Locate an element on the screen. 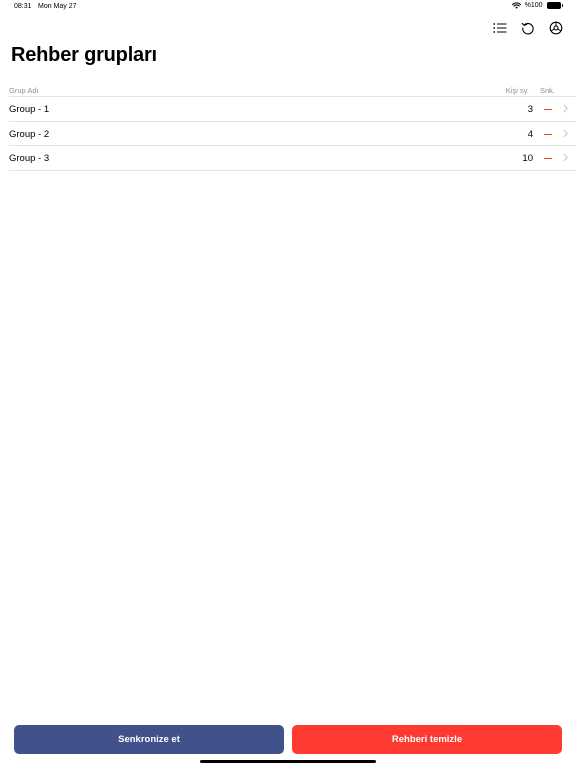 The height and width of the screenshot is (768, 576). contact-count: 10 is located at coordinates (527, 158).